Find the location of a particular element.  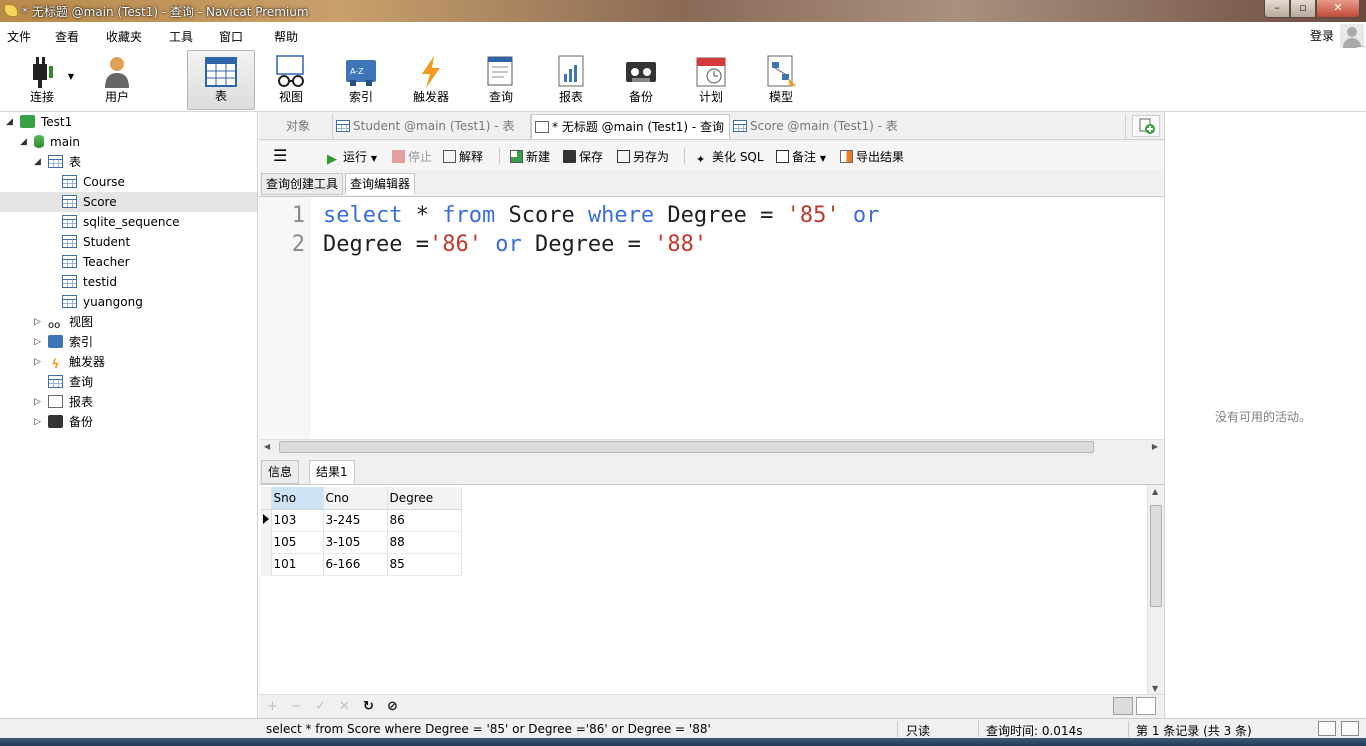

column-header: Sno is located at coordinates (297, 498).